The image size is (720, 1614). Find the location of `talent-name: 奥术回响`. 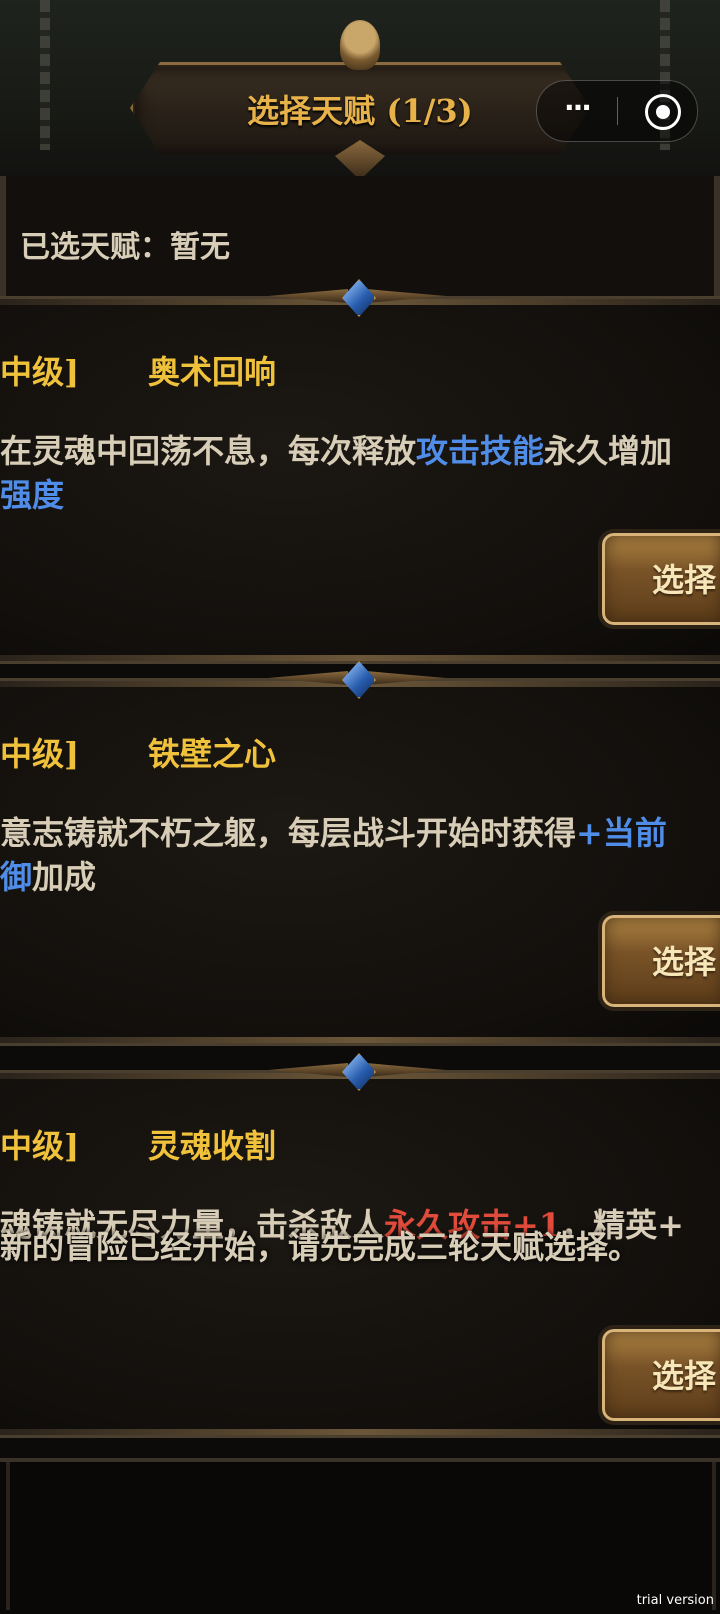

talent-name: 奥术回响 is located at coordinates (212, 372).